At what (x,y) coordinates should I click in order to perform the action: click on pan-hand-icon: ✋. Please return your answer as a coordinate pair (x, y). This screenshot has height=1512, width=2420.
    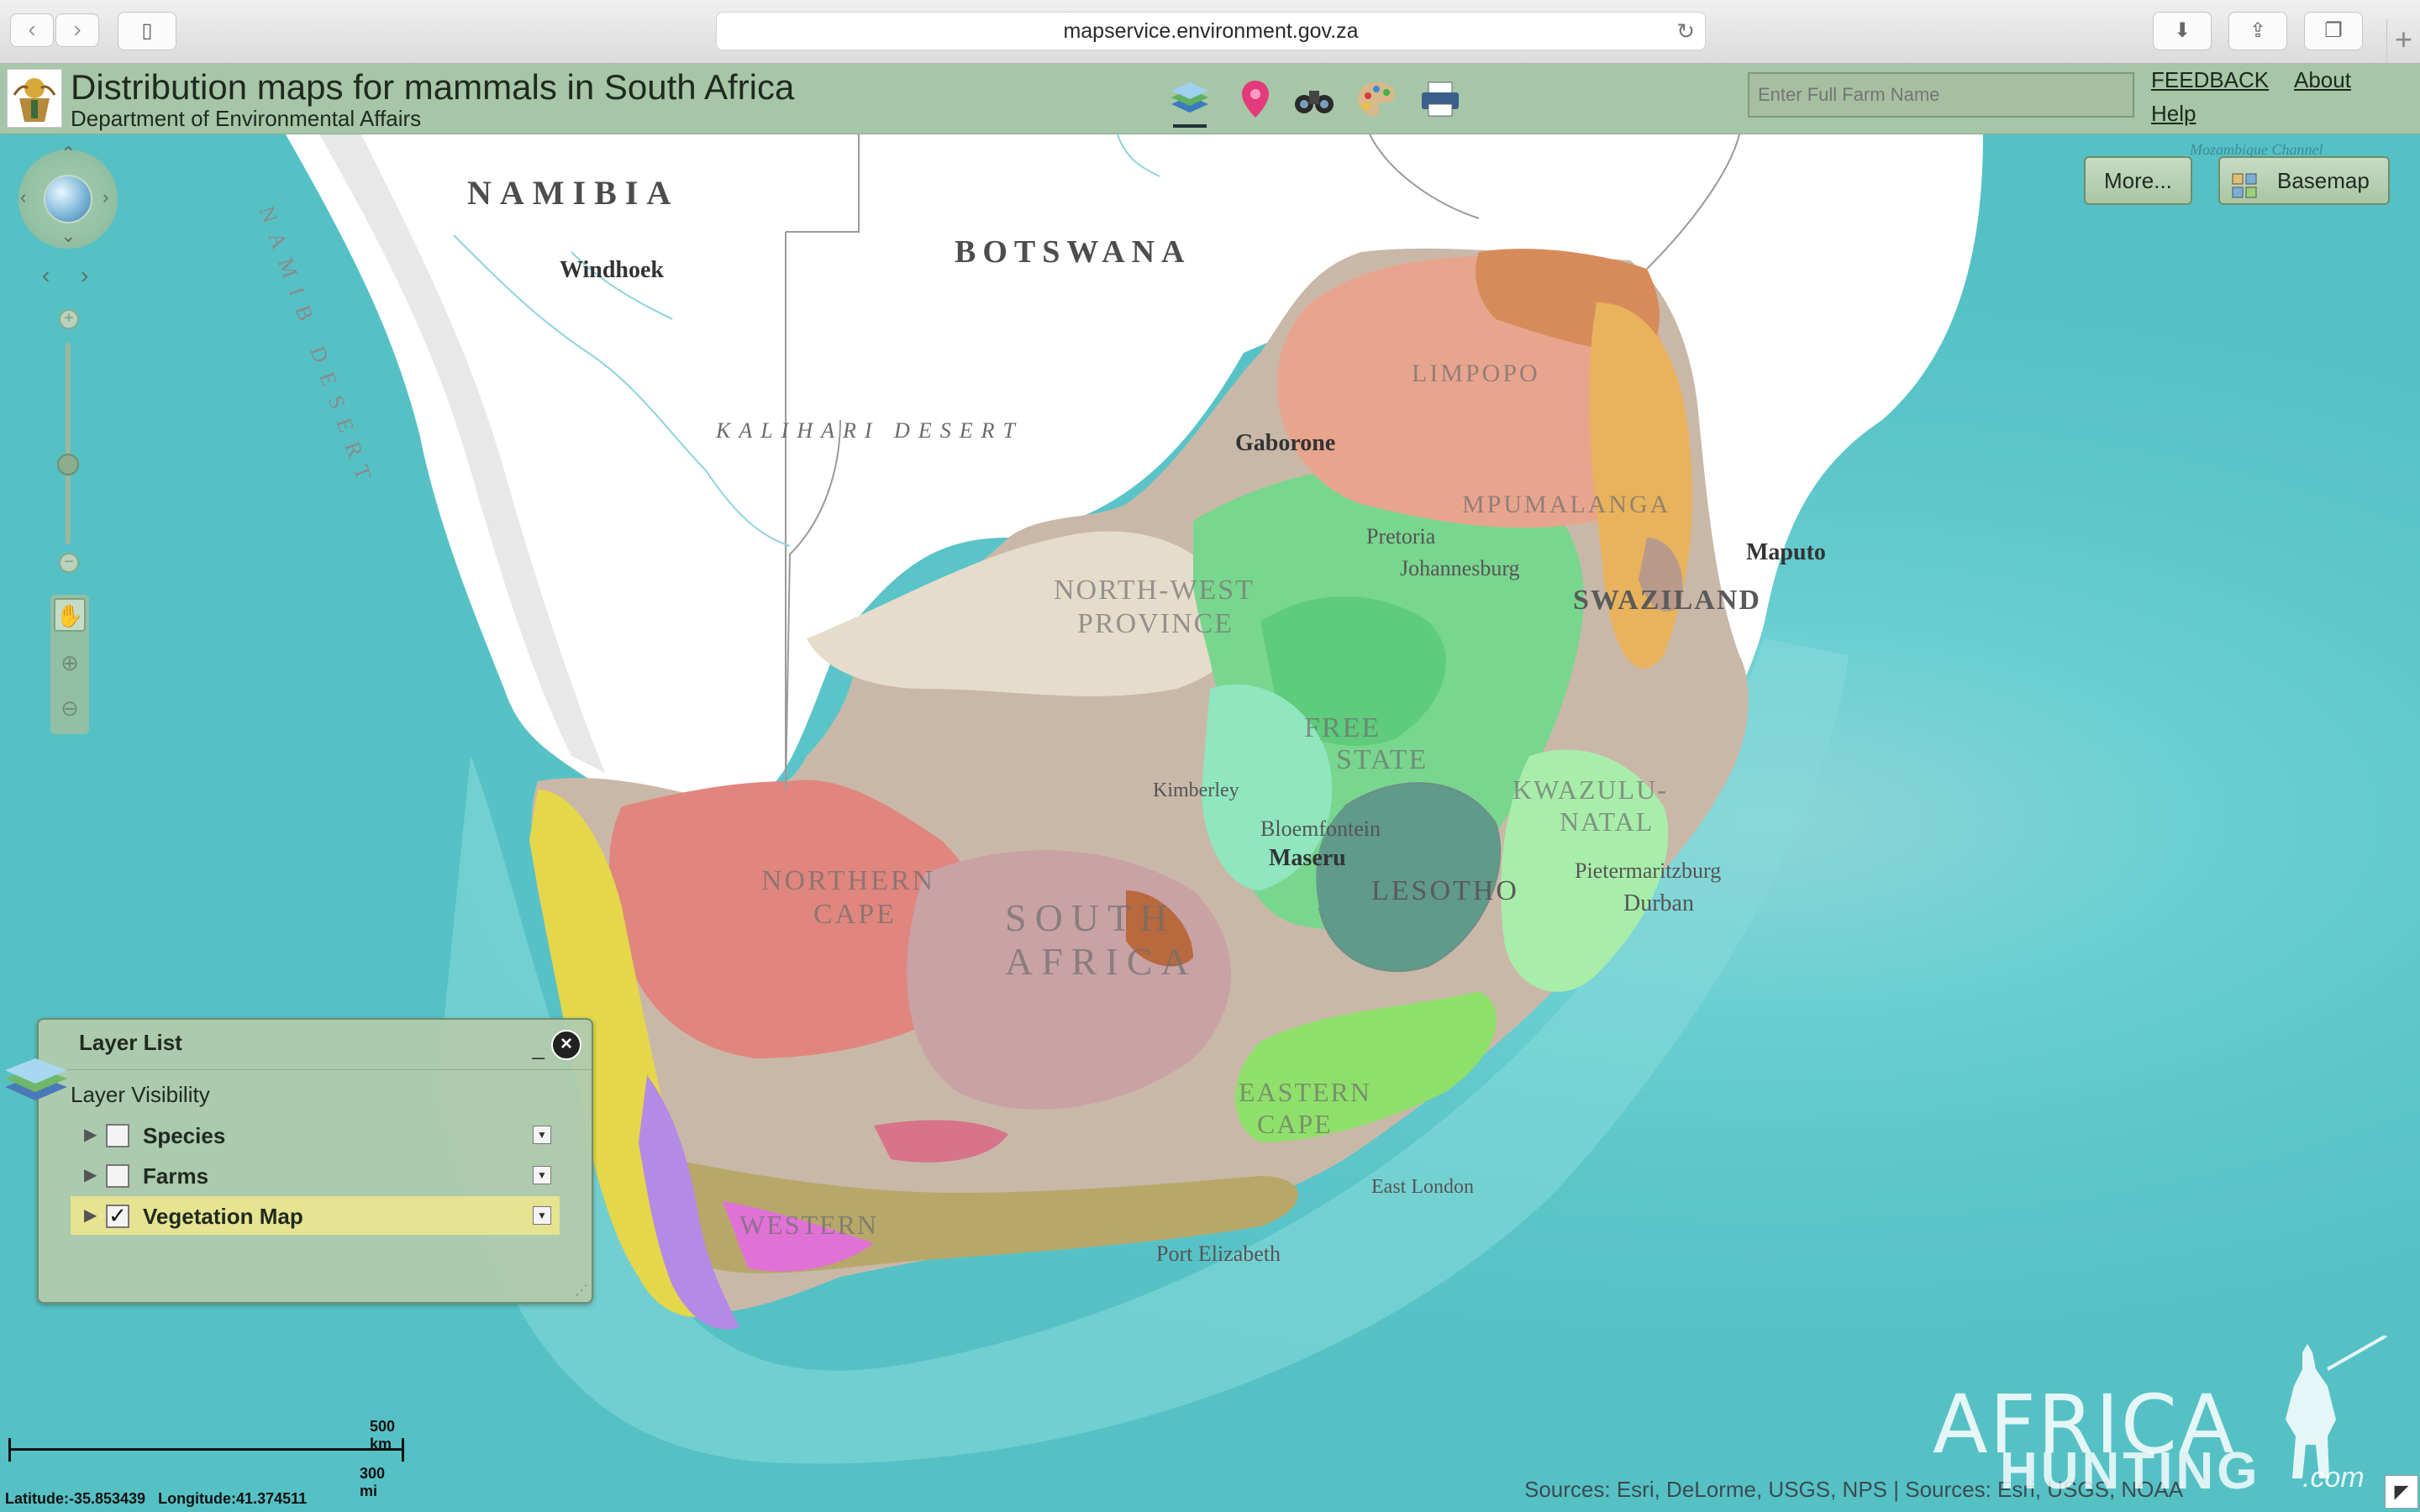
    Looking at the image, I should click on (70, 615).